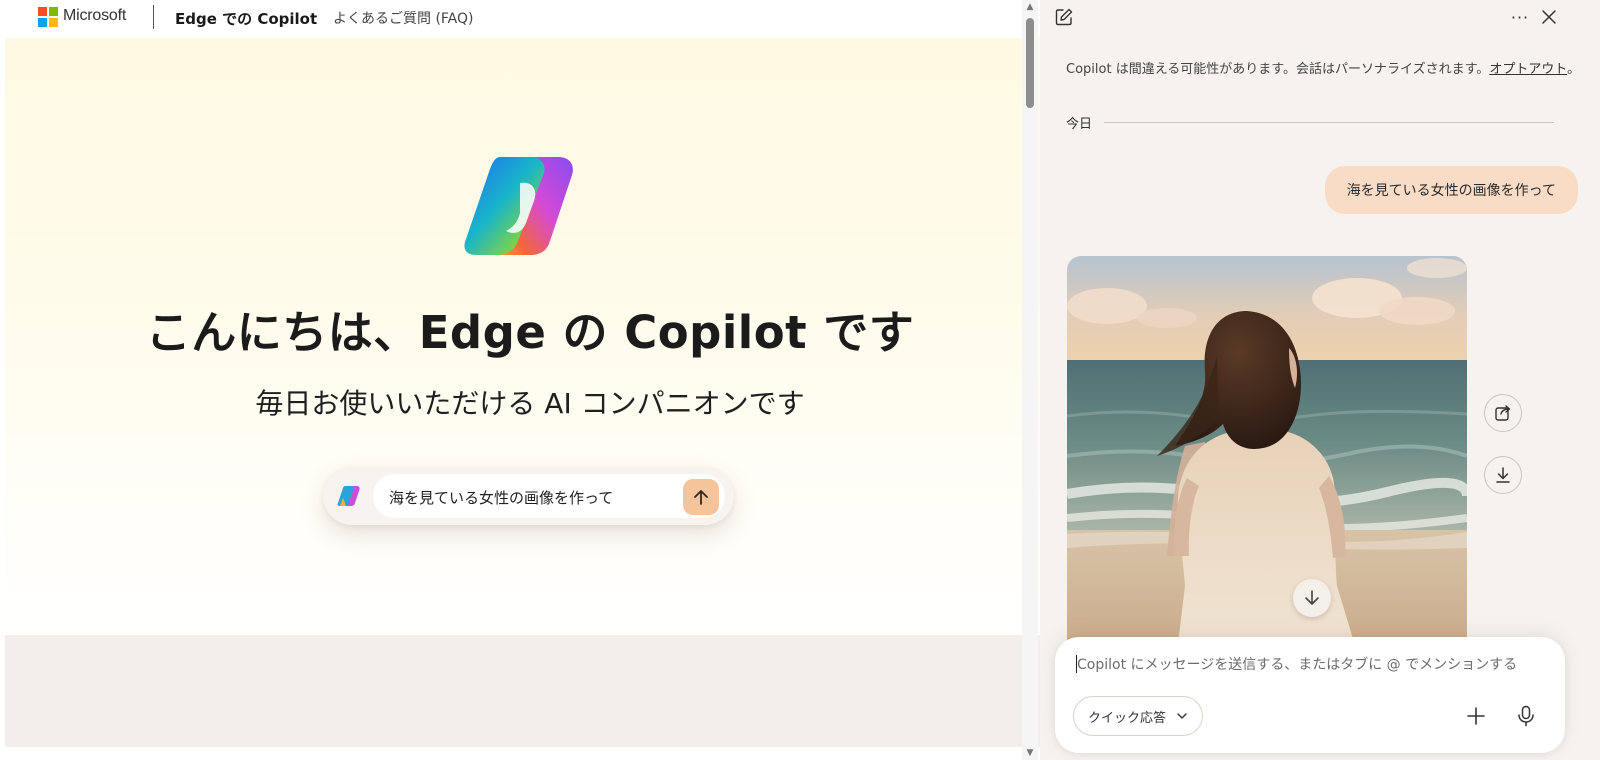 This screenshot has width=1600, height=760. I want to click on copilot-logo-icon, so click(518, 206).